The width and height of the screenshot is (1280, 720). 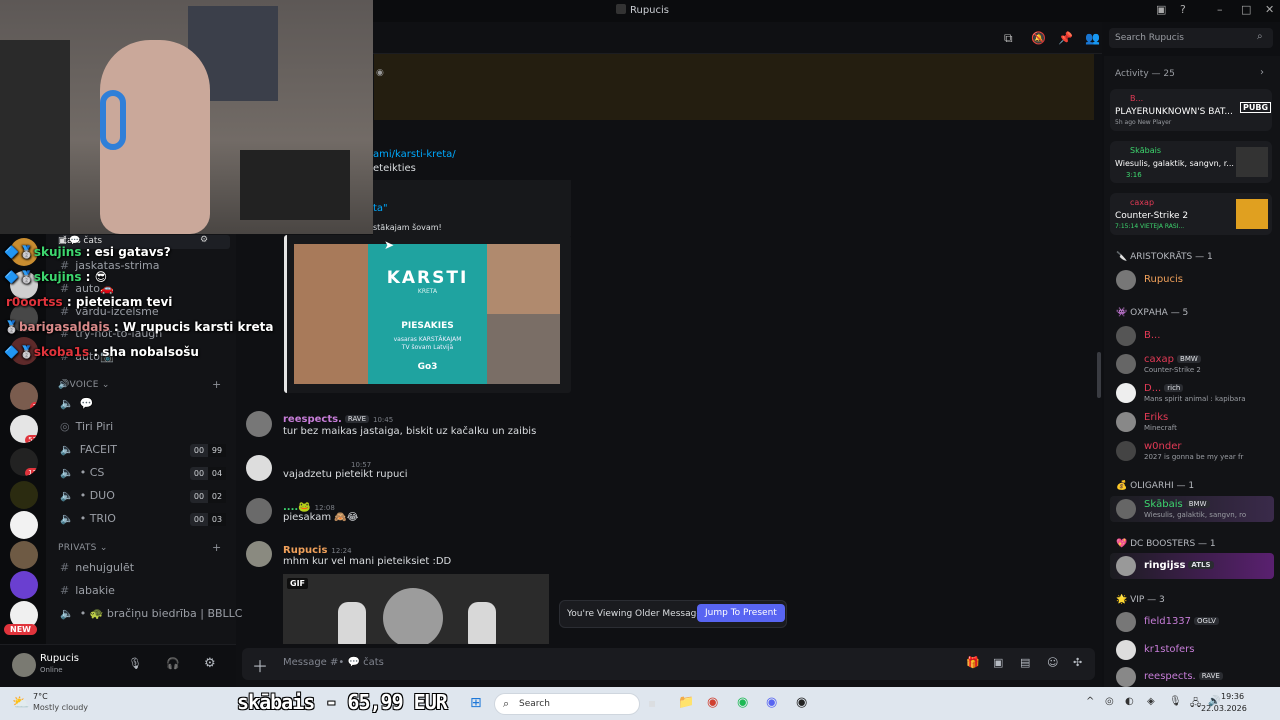 I want to click on chrome-icon: ◉, so click(x=712, y=702).